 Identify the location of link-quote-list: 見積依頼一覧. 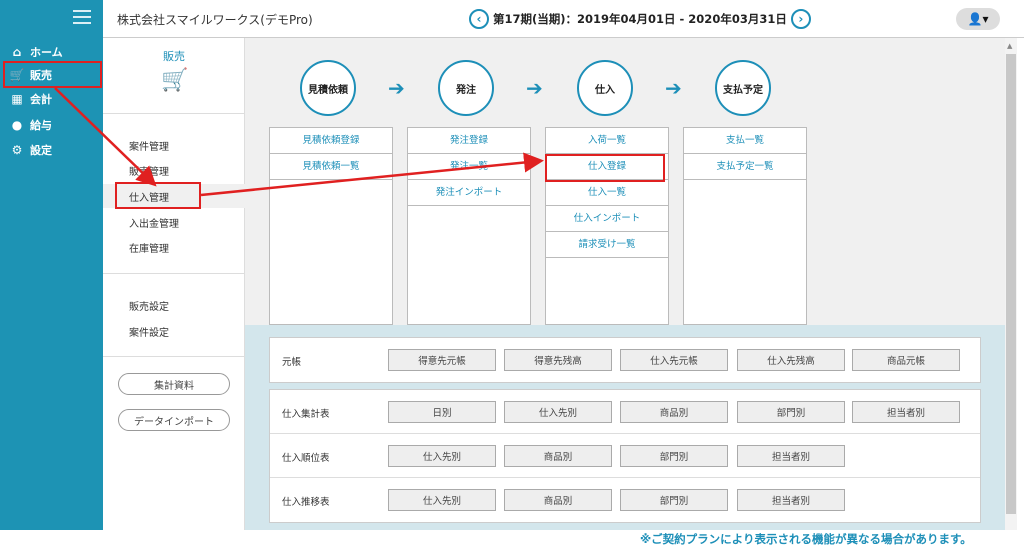
(331, 167).